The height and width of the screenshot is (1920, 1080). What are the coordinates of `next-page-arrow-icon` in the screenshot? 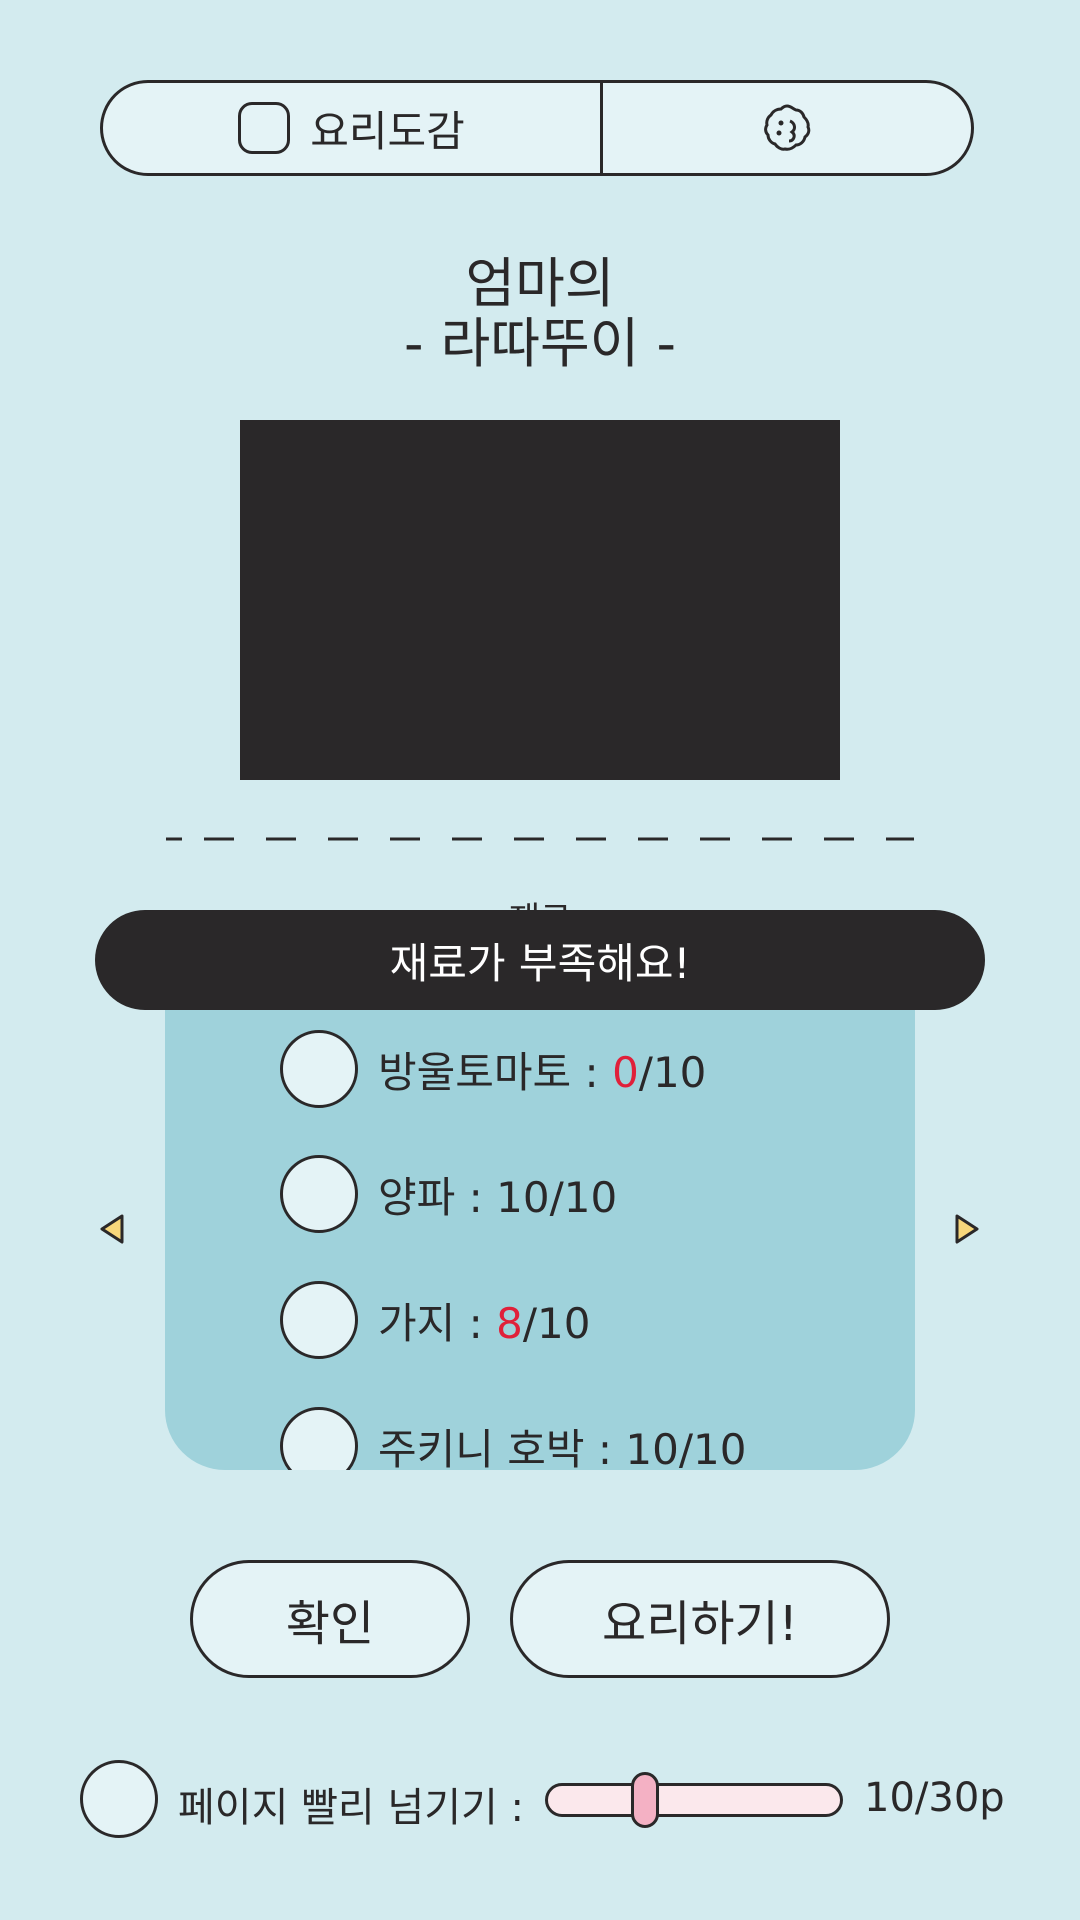 It's located at (967, 1229).